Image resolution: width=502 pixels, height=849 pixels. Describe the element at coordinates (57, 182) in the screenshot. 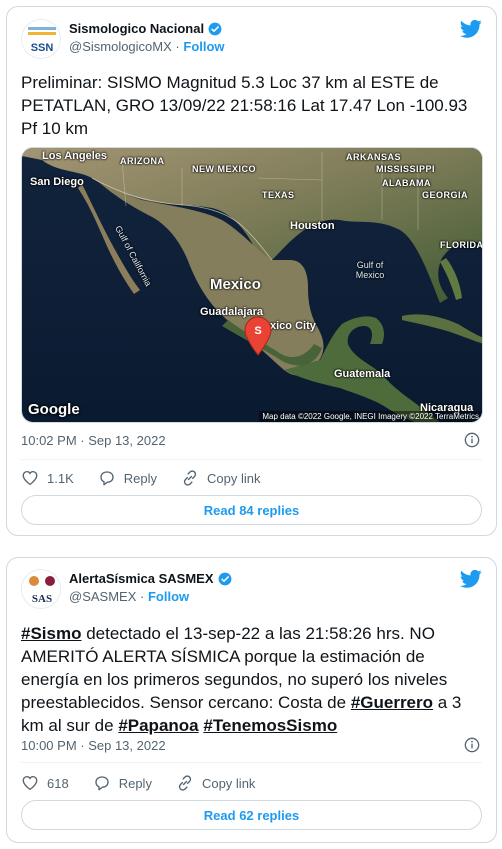

I see `map-label-san-diego: San Diego` at that location.